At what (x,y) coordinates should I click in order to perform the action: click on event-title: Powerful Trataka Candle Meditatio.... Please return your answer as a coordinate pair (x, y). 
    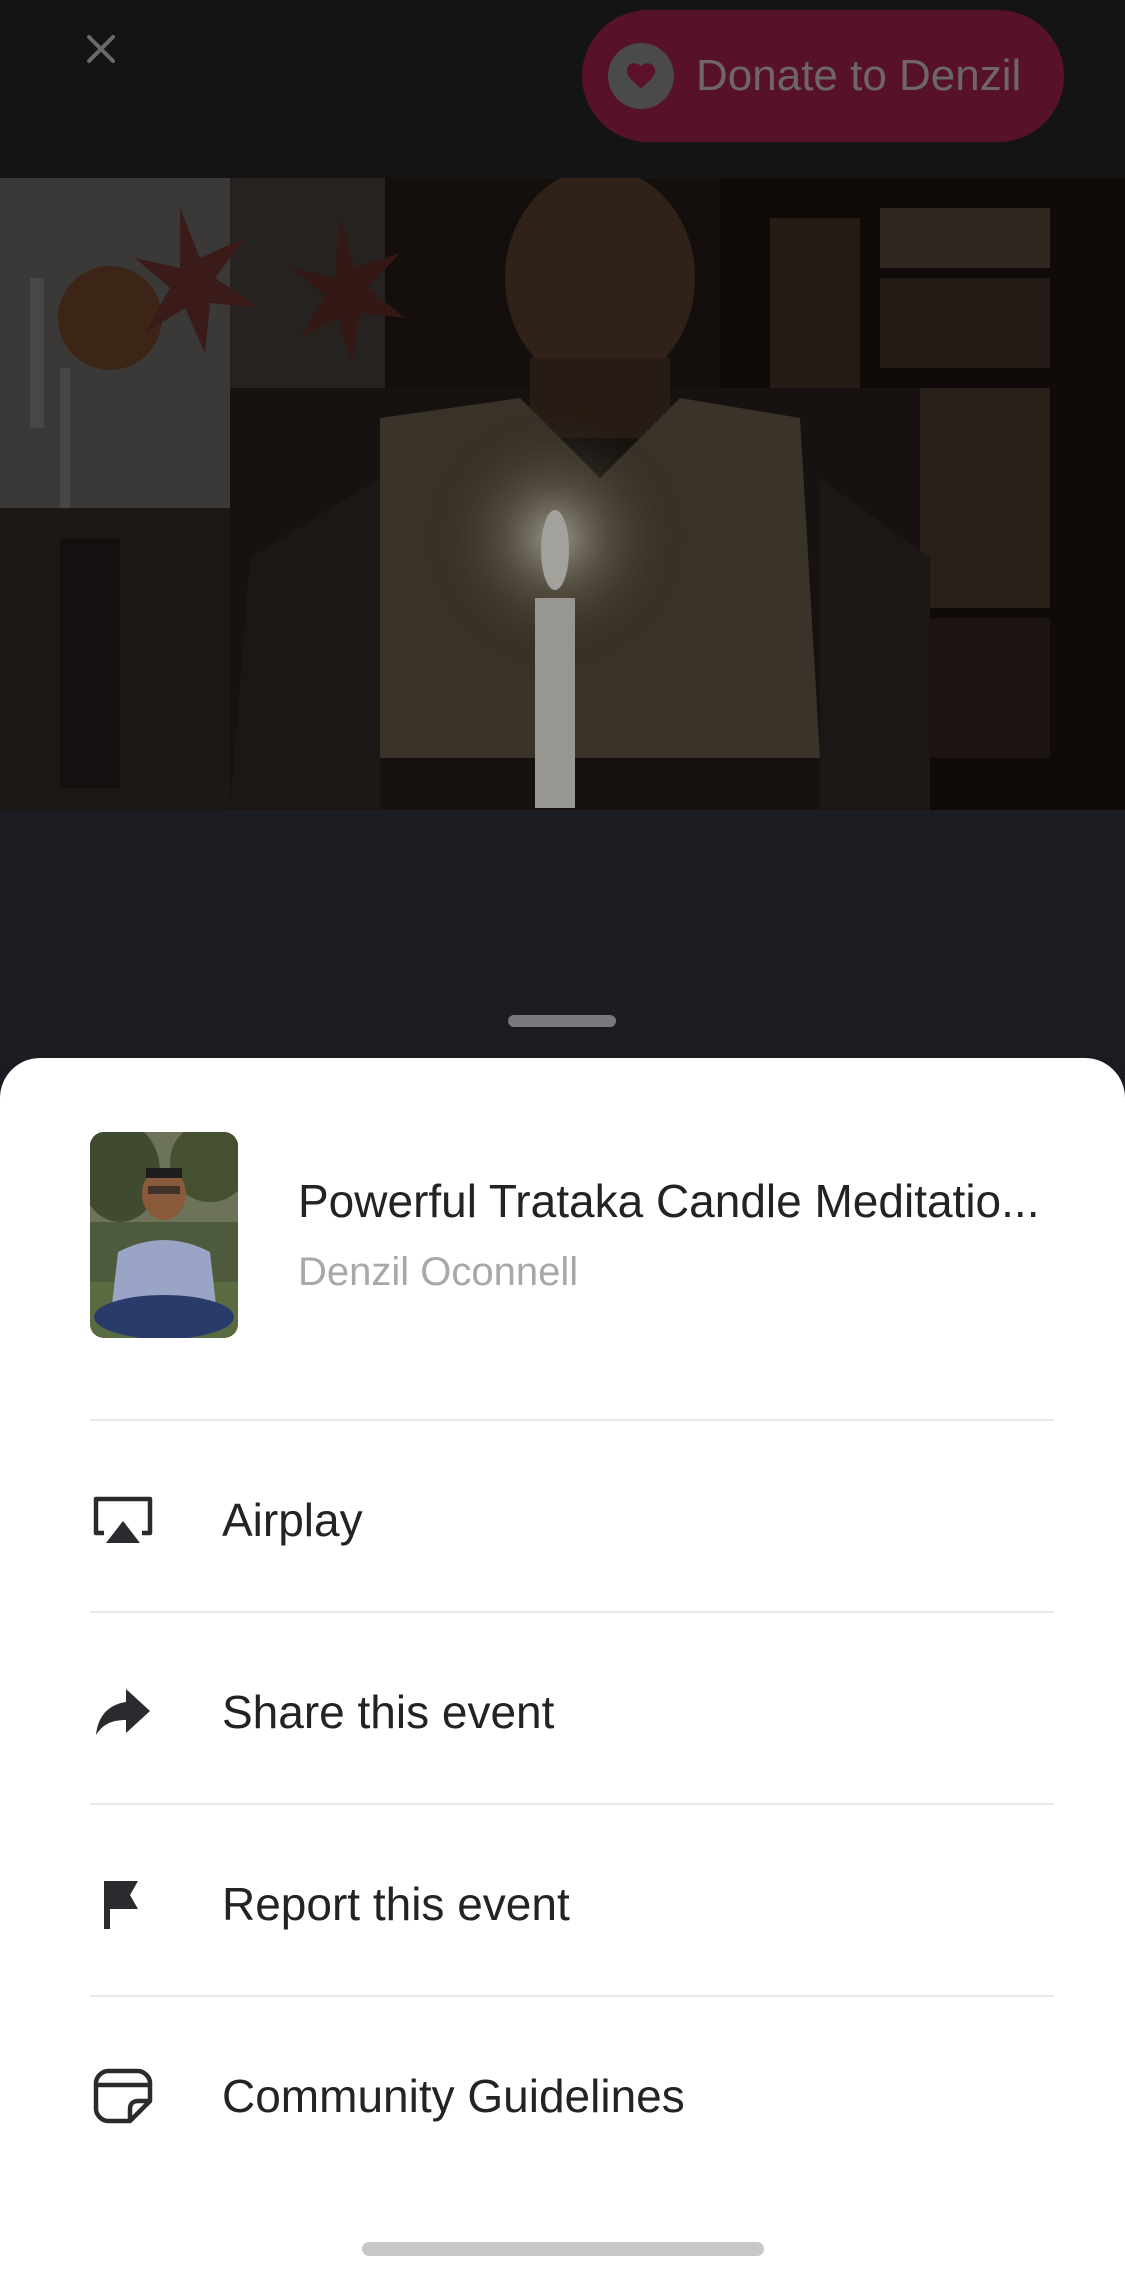
    Looking at the image, I should click on (669, 1201).